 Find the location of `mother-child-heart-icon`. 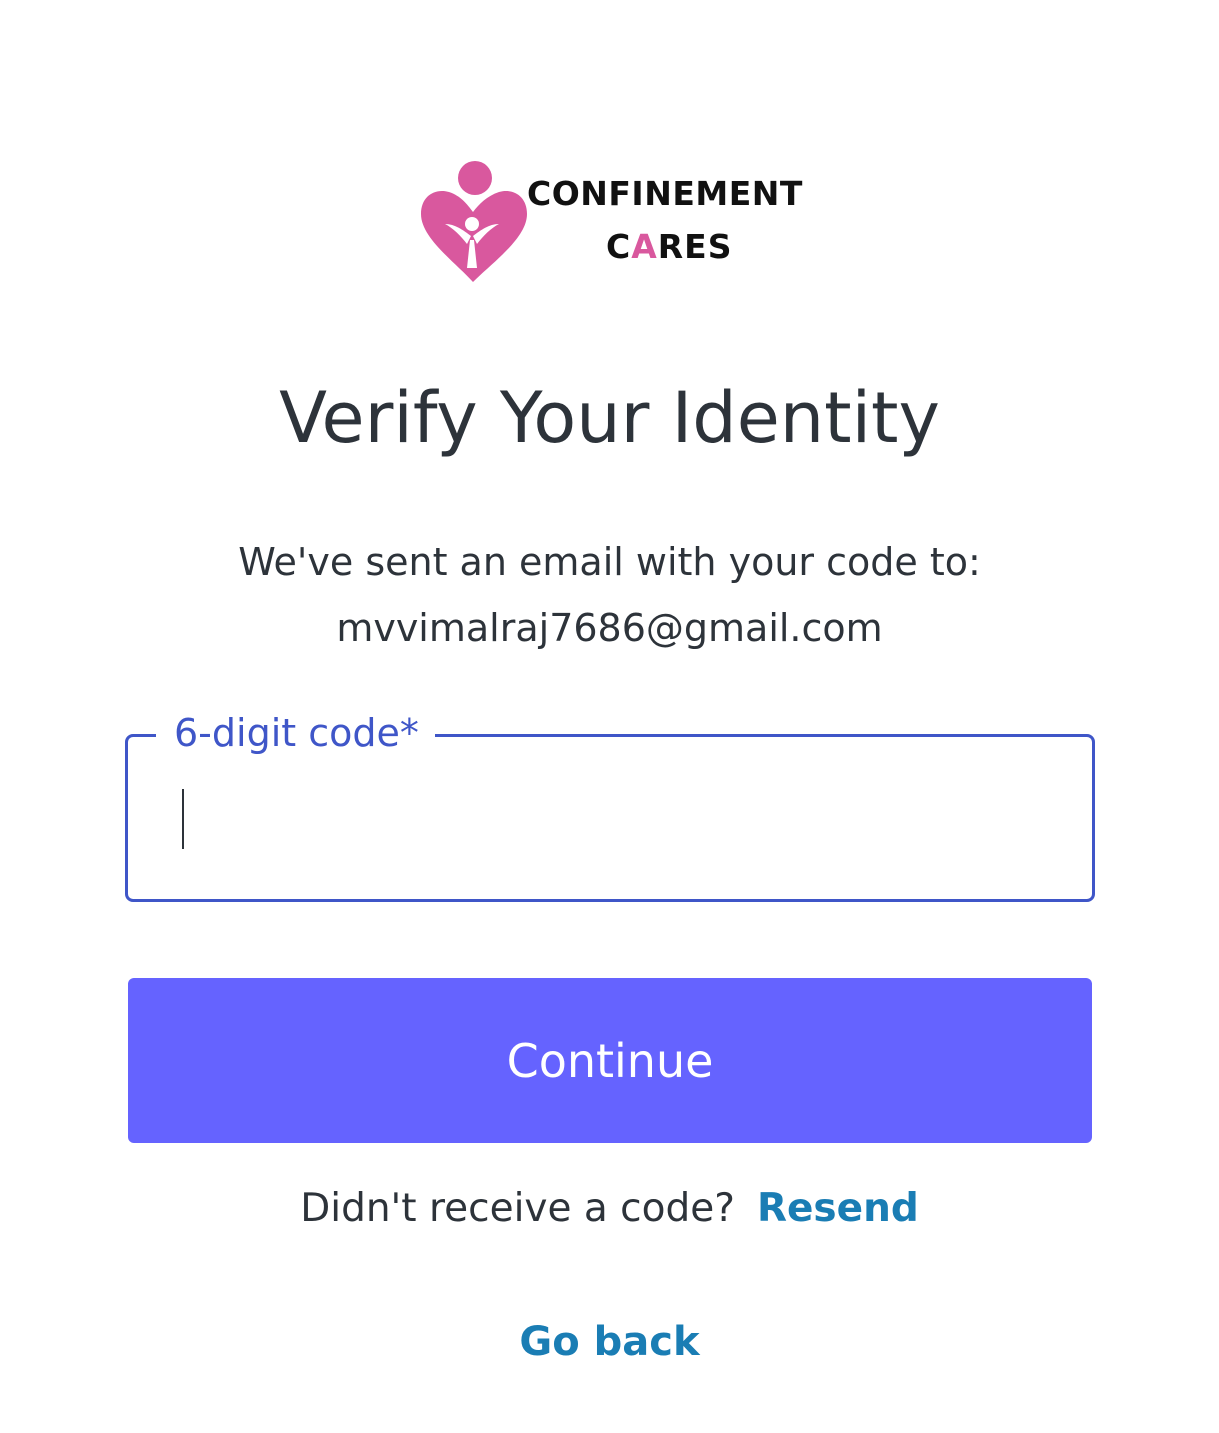

mother-child-heart-icon is located at coordinates (474, 221).